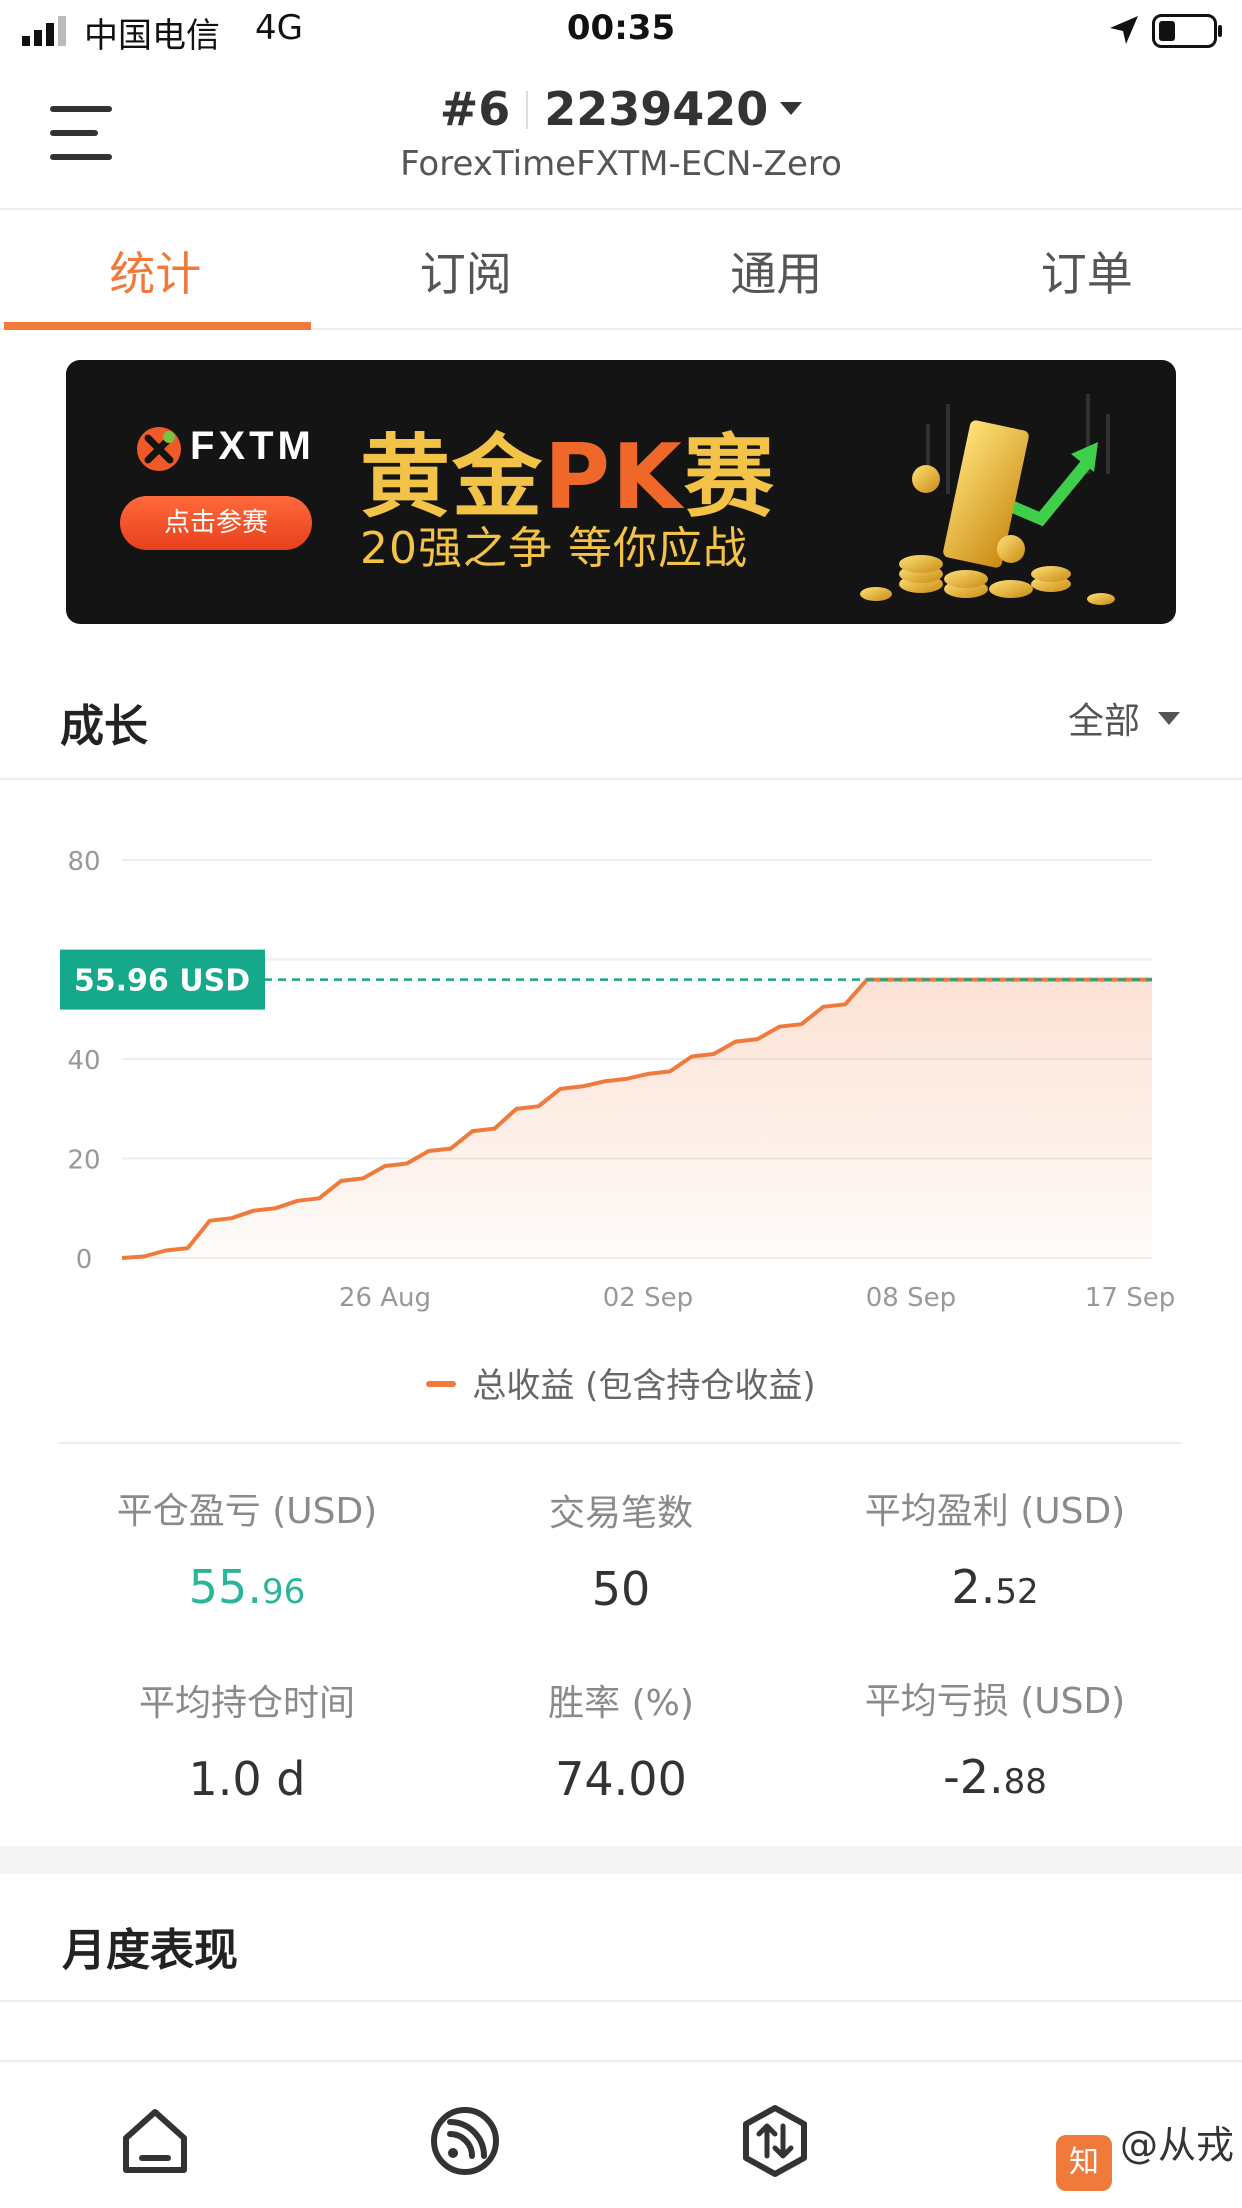  I want to click on stat-value-major: 50, so click(621, 1589).